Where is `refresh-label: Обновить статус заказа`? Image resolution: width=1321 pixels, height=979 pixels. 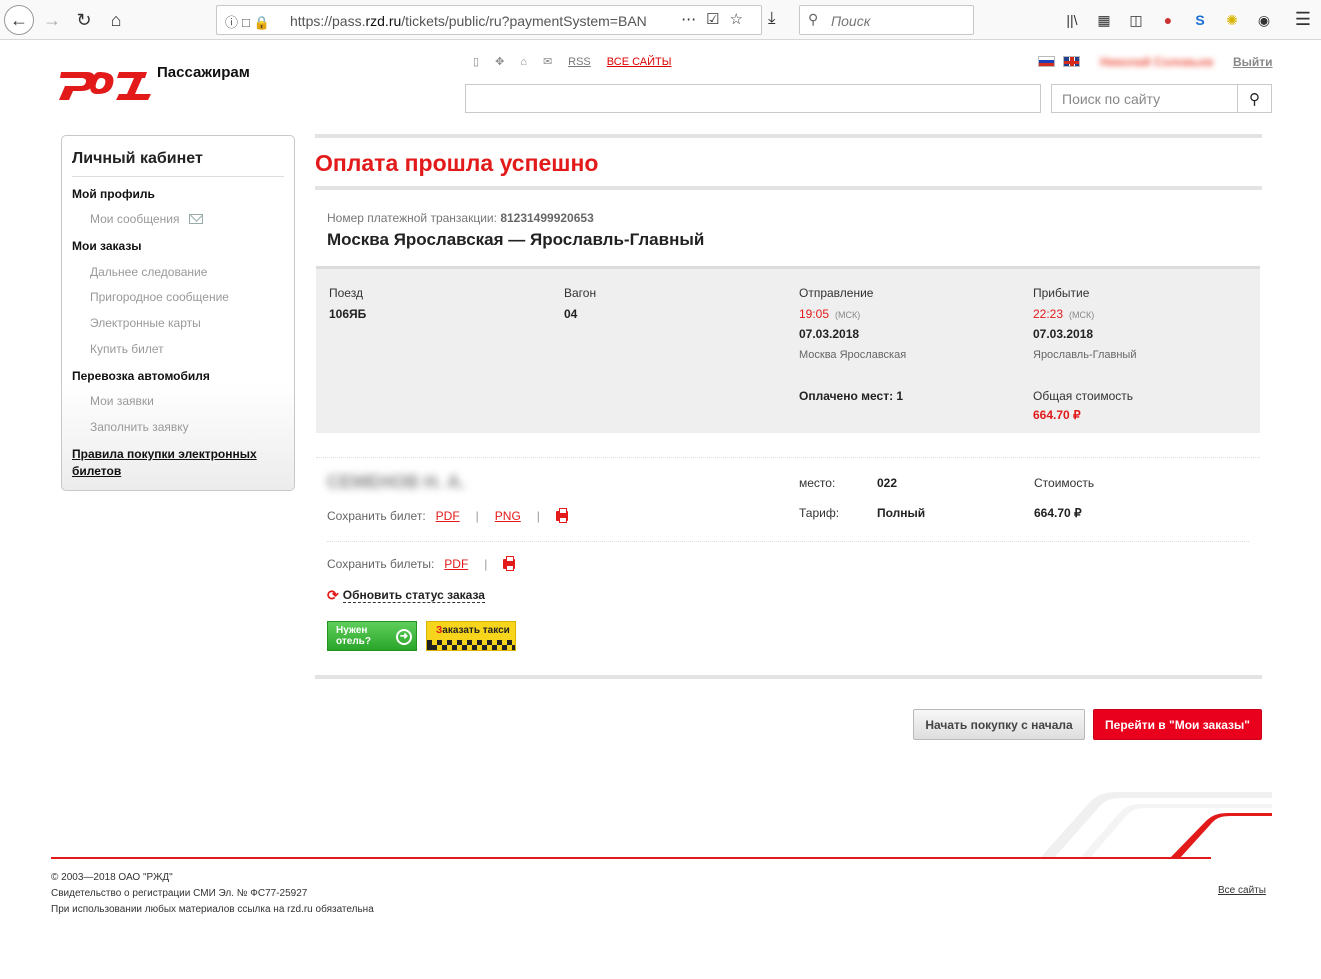
refresh-label: Обновить статус заказа is located at coordinates (413, 595).